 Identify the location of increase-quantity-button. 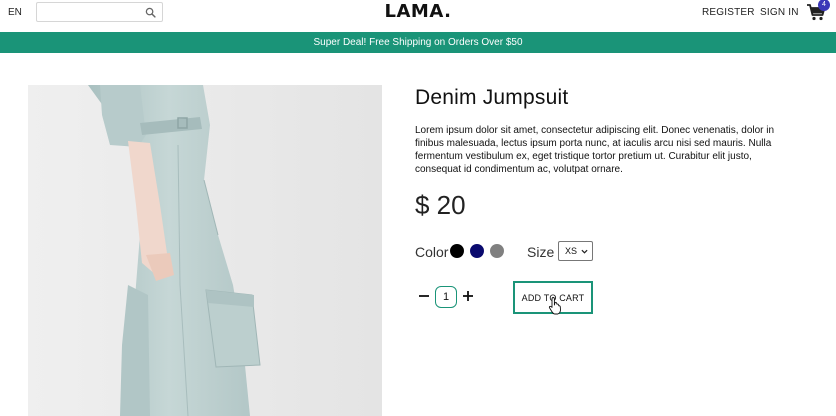
(468, 296).